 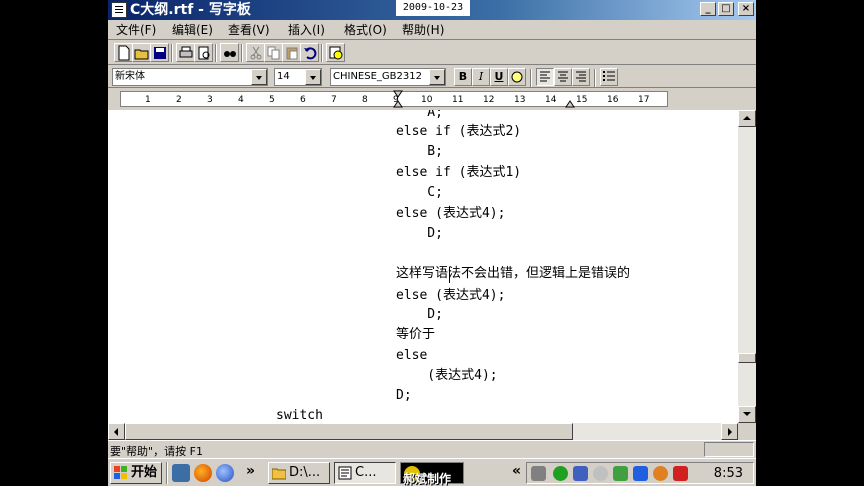 What do you see at coordinates (303, 100) in the screenshot?
I see `ruler-label: 6` at bounding box center [303, 100].